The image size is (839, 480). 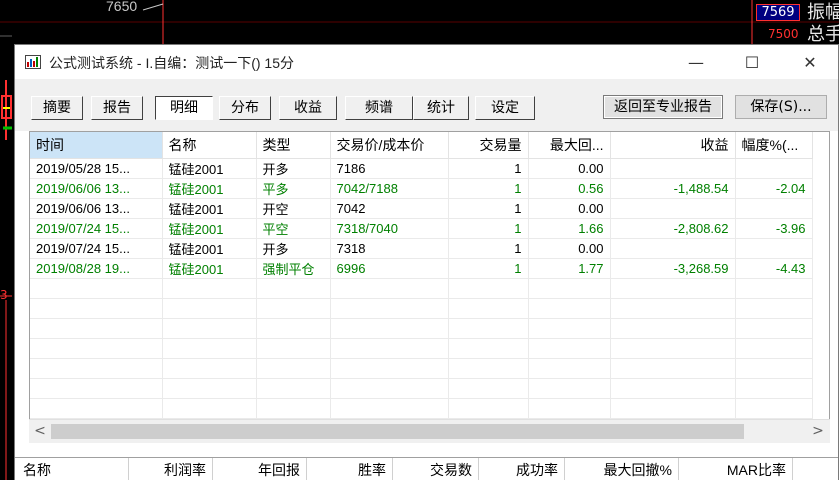 What do you see at coordinates (673, 145) in the screenshot?
I see `column-header-profit: 收益` at bounding box center [673, 145].